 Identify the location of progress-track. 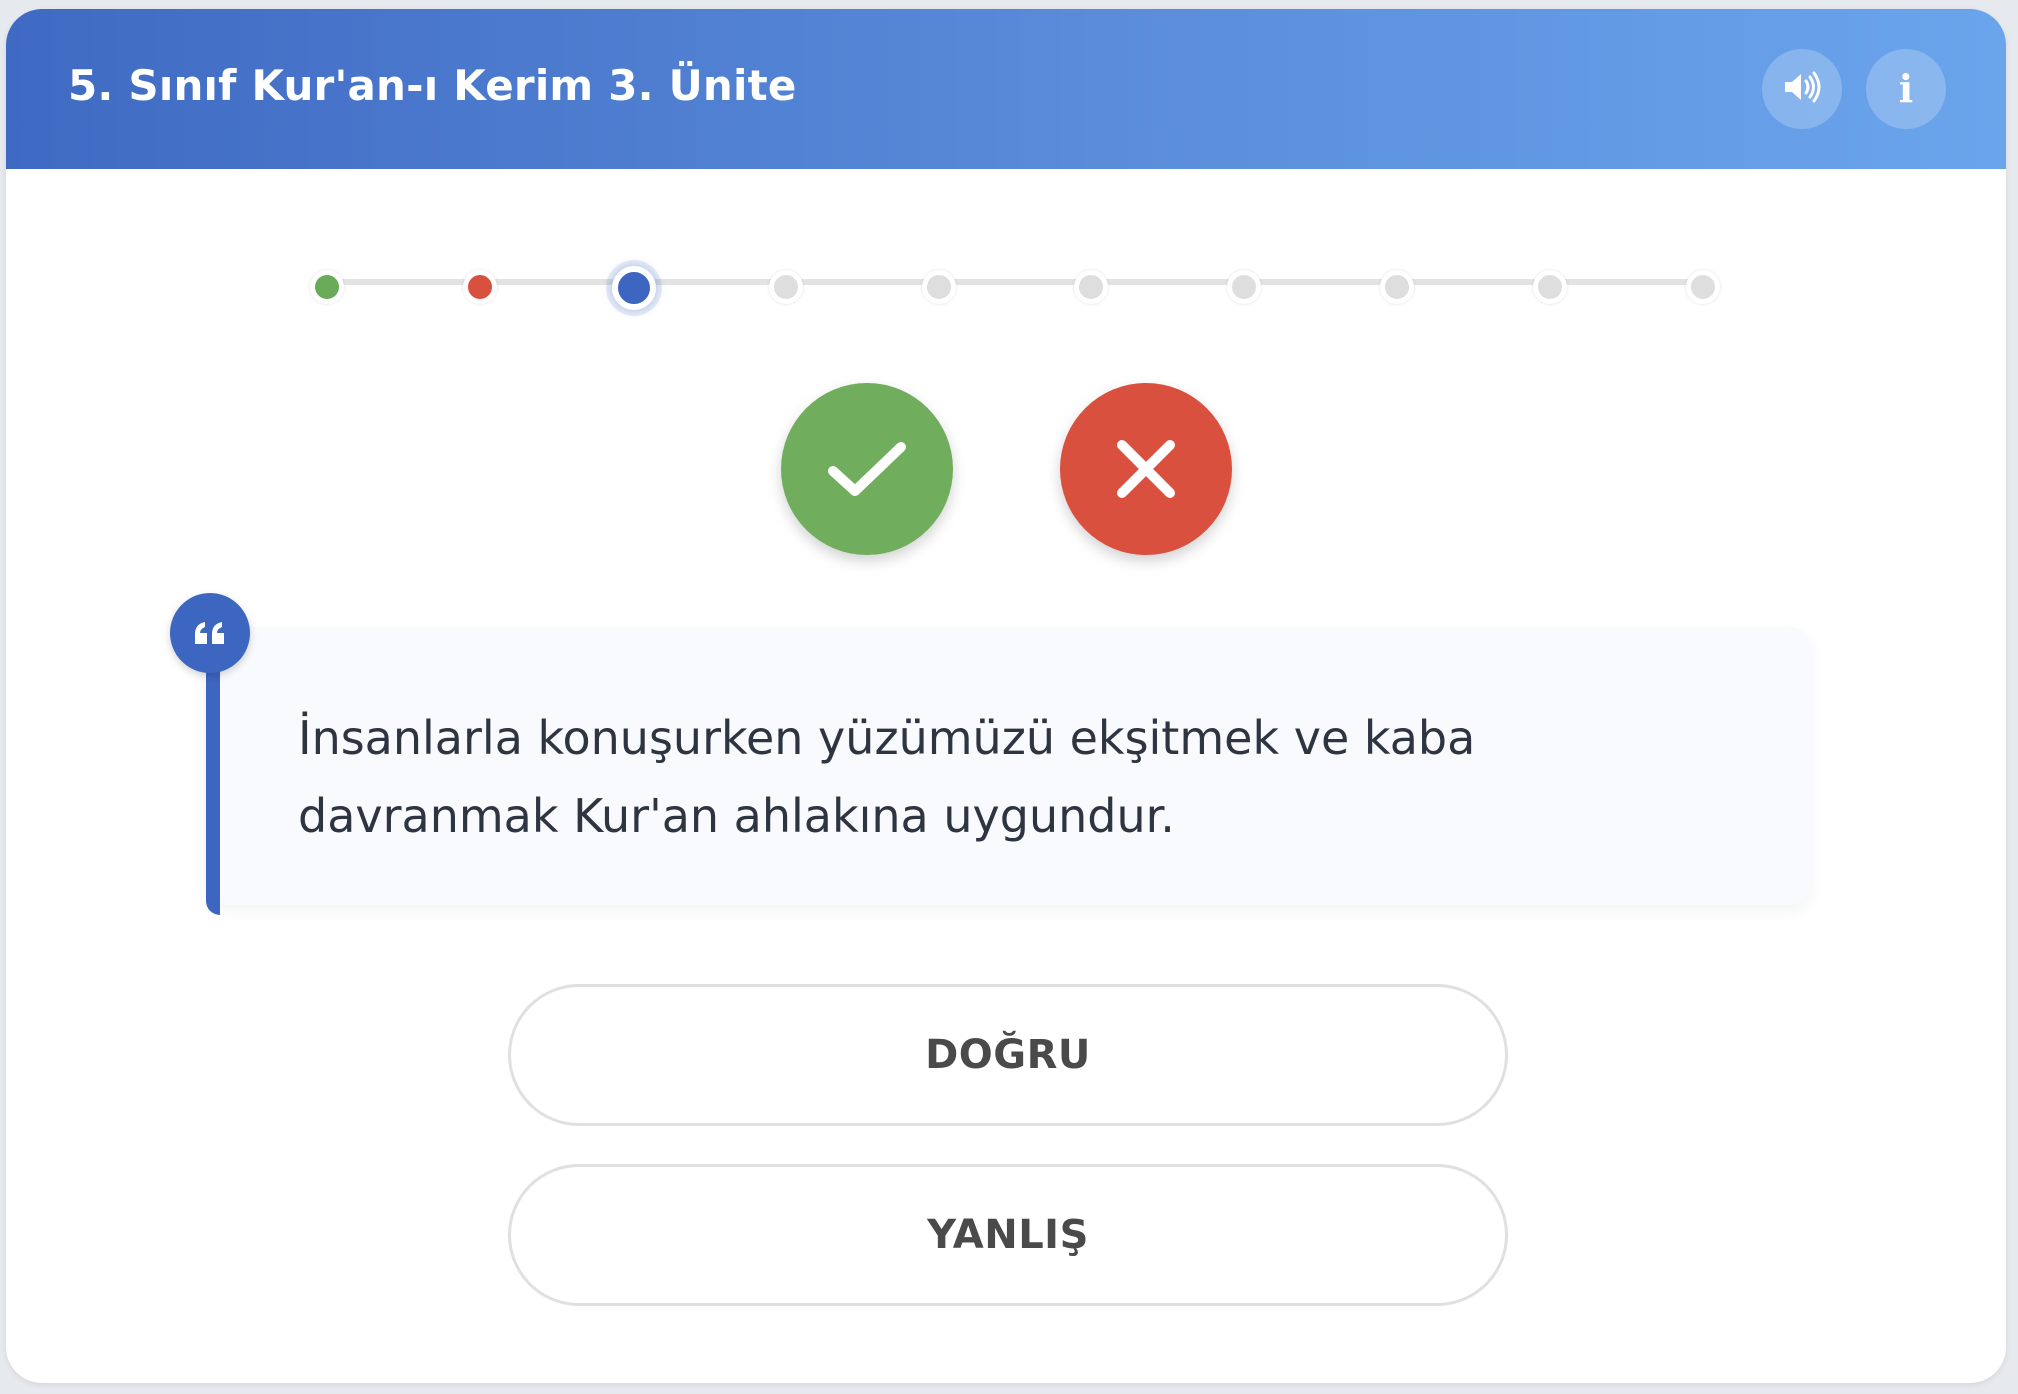
(1010, 282).